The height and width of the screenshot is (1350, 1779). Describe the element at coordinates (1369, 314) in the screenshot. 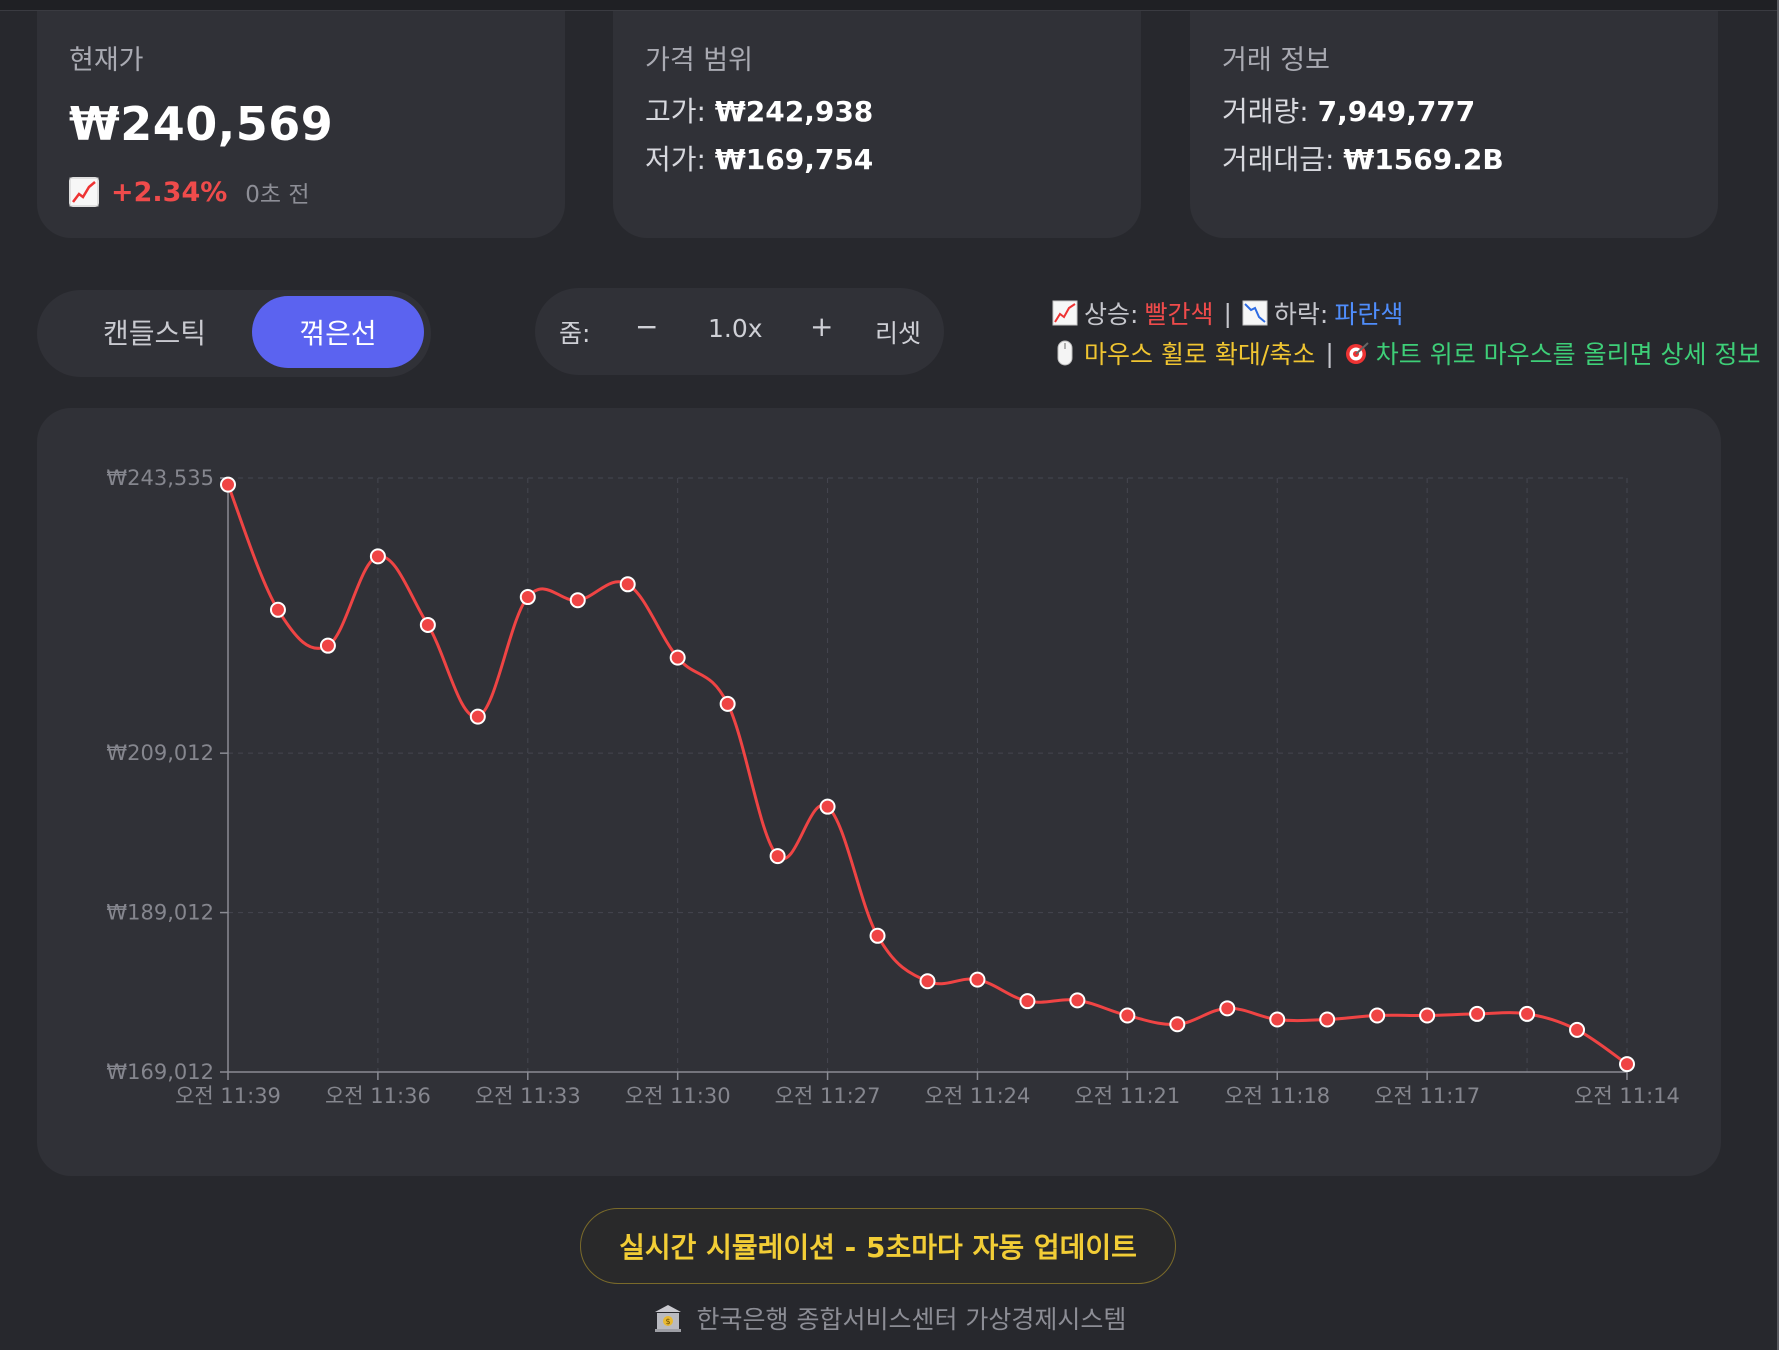

I see `legend-down-color: 파란색` at that location.